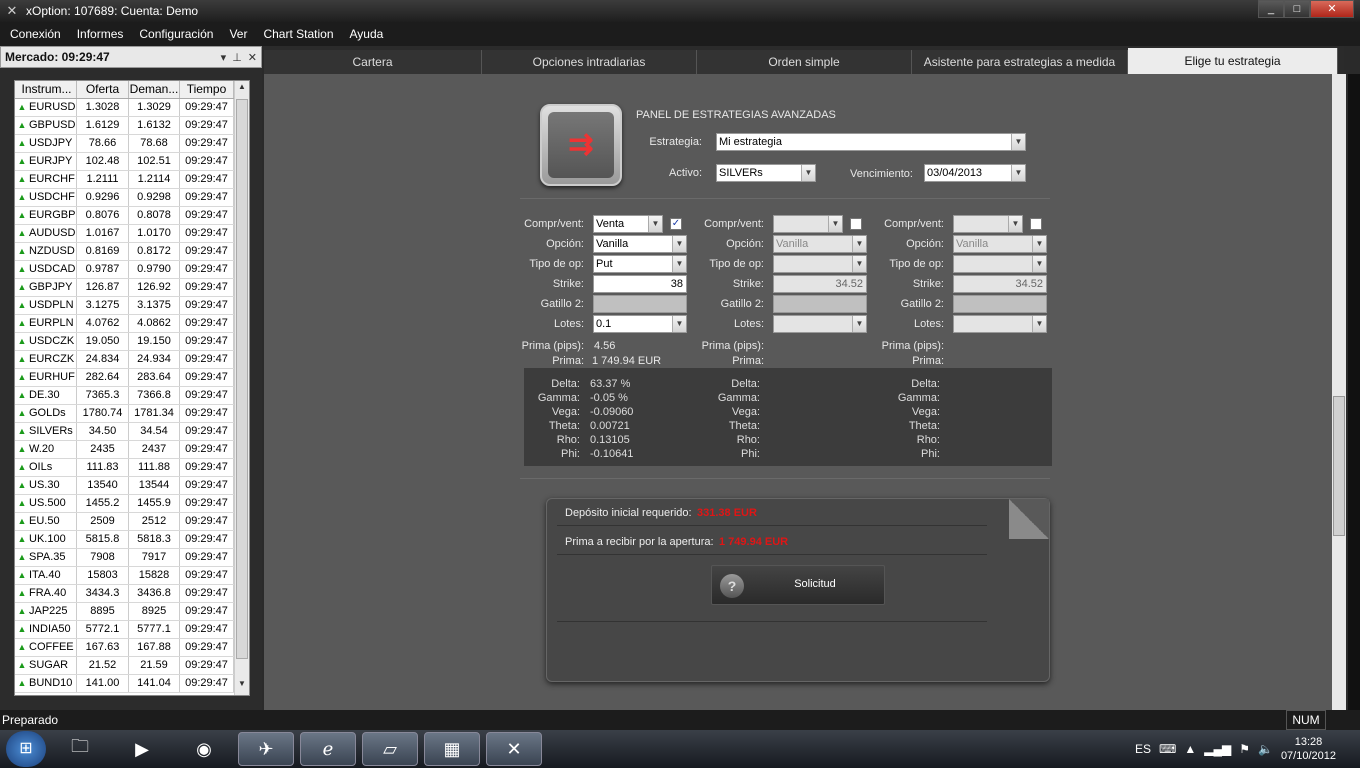 This screenshot has width=1360, height=768. What do you see at coordinates (132, 648) in the screenshot?
I see `table-row: ▲ COFFEE 167.63 167.88 09:29:47` at bounding box center [132, 648].